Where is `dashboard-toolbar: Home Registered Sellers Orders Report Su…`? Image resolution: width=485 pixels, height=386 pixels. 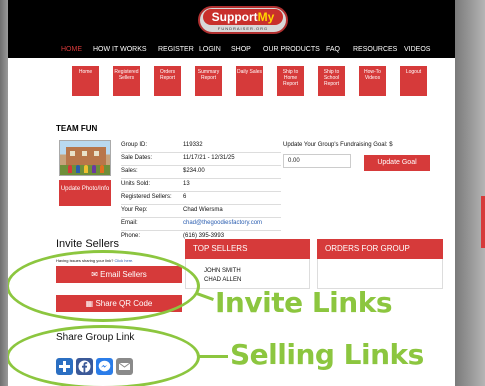
dashboard-toolbar: Home Registered Sellers Orders Report Su… is located at coordinates (231, 81).